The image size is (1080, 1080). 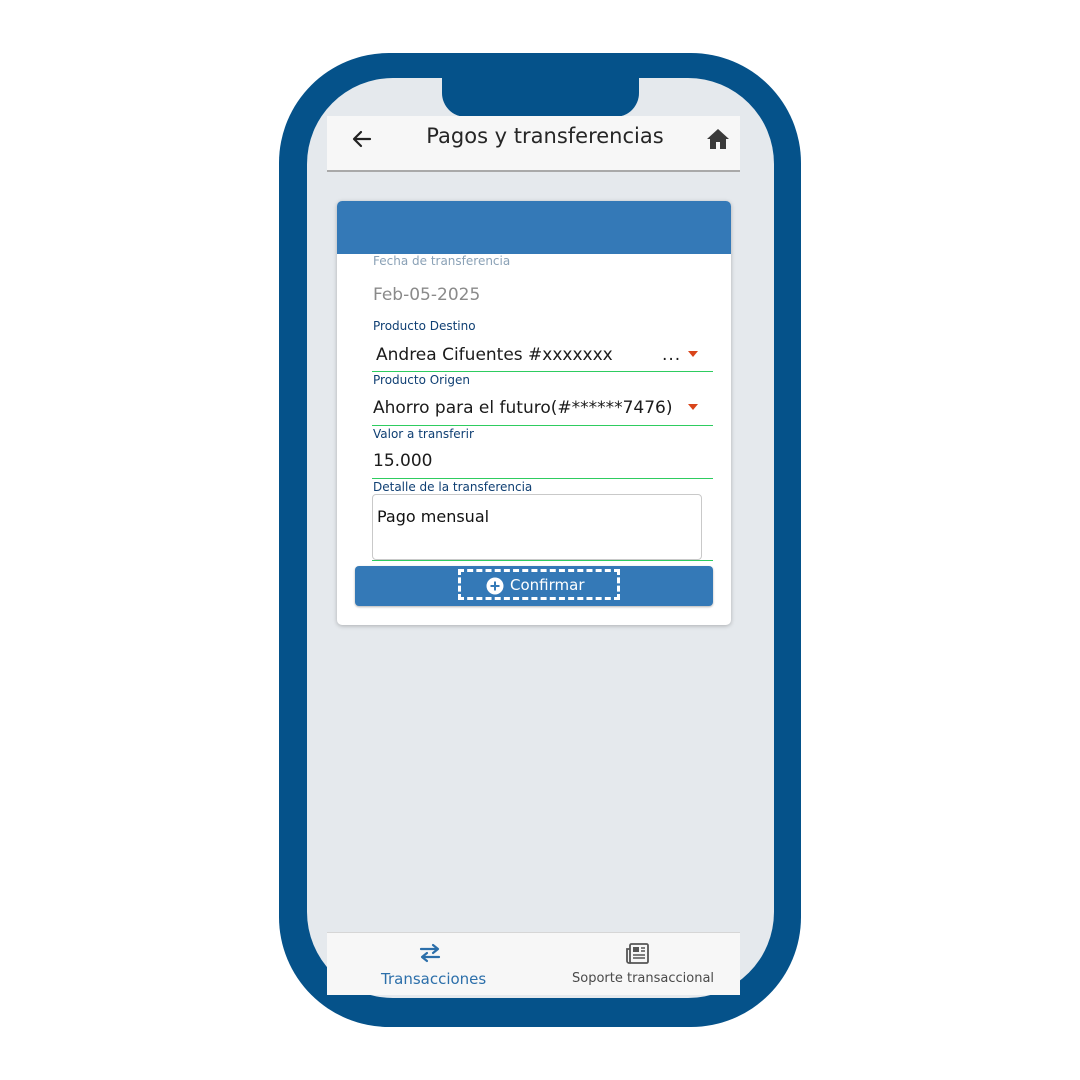 I want to click on arrow-left-icon, so click(x=362, y=139).